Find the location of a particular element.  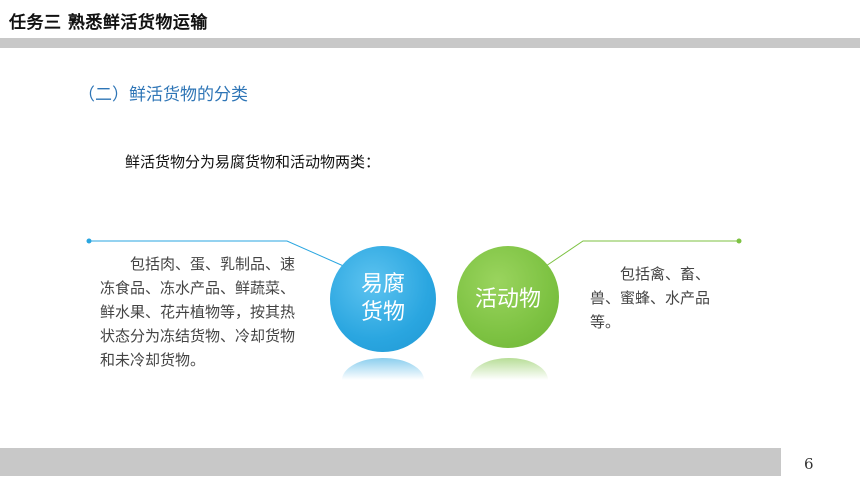

footer-bar is located at coordinates (390, 462).